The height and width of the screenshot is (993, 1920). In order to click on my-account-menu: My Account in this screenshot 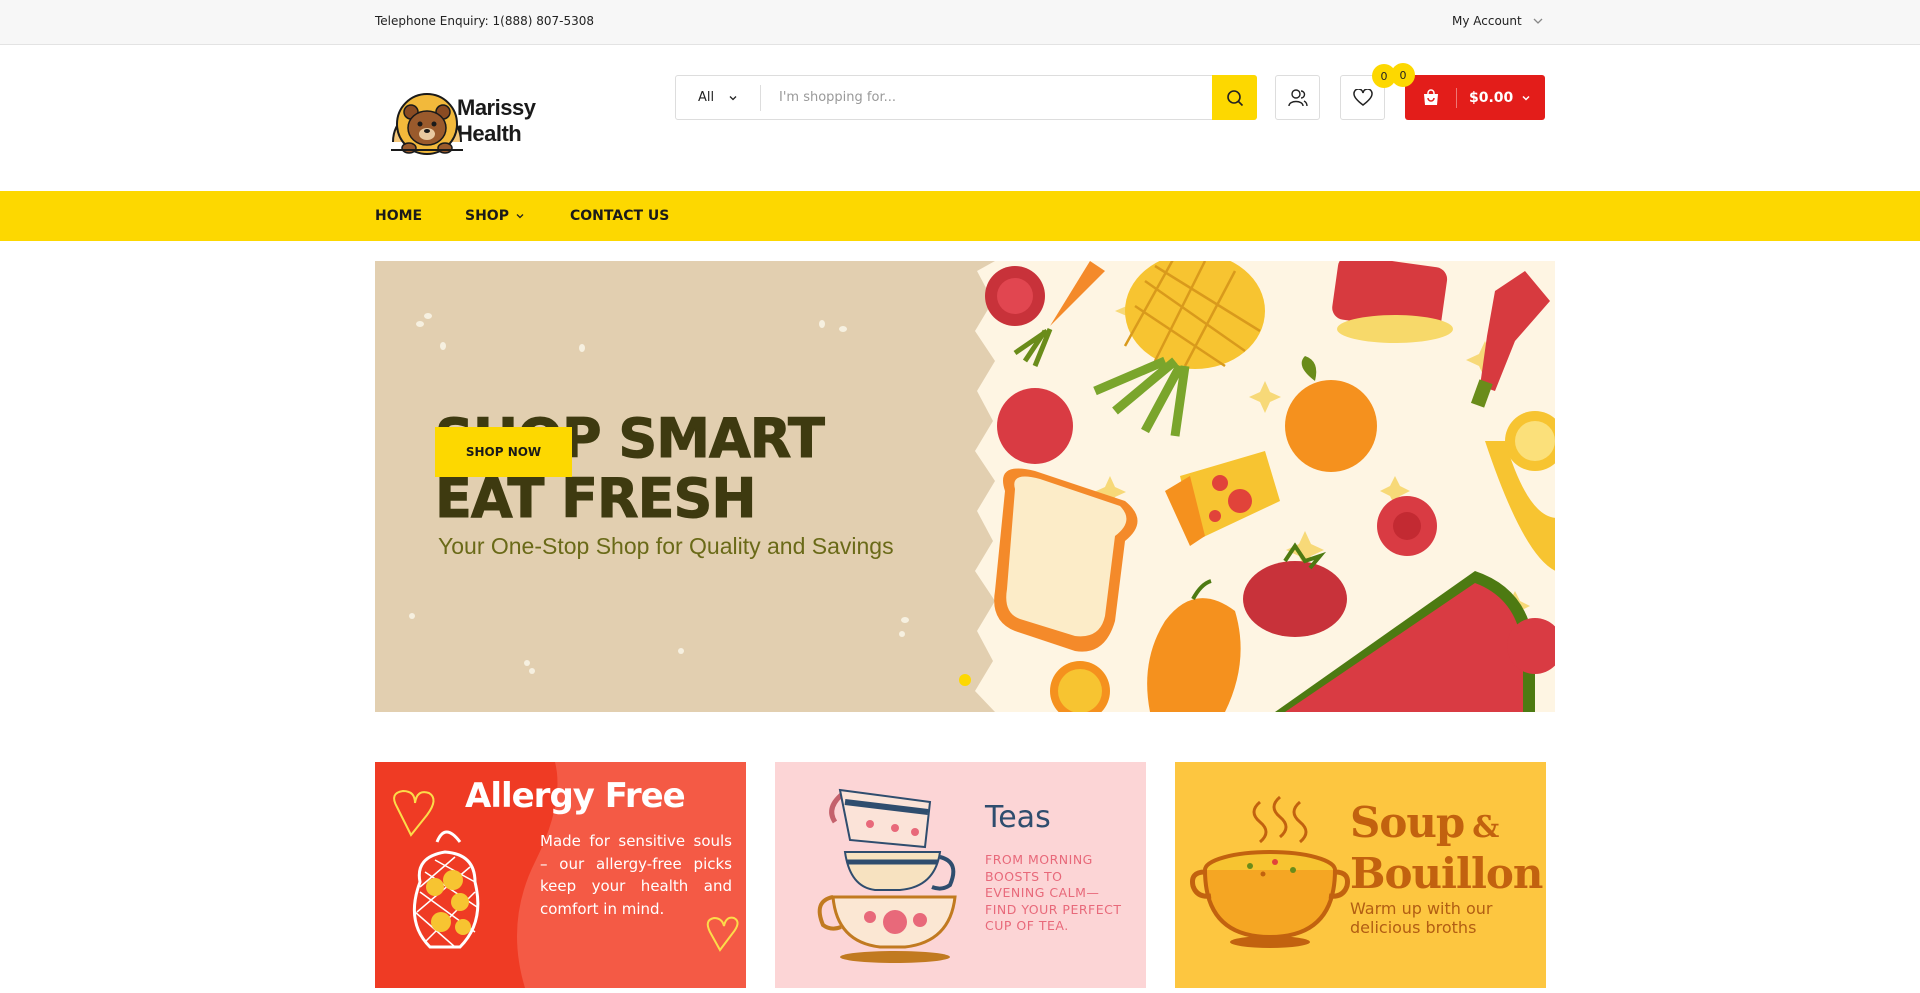, I will do `click(1498, 21)`.